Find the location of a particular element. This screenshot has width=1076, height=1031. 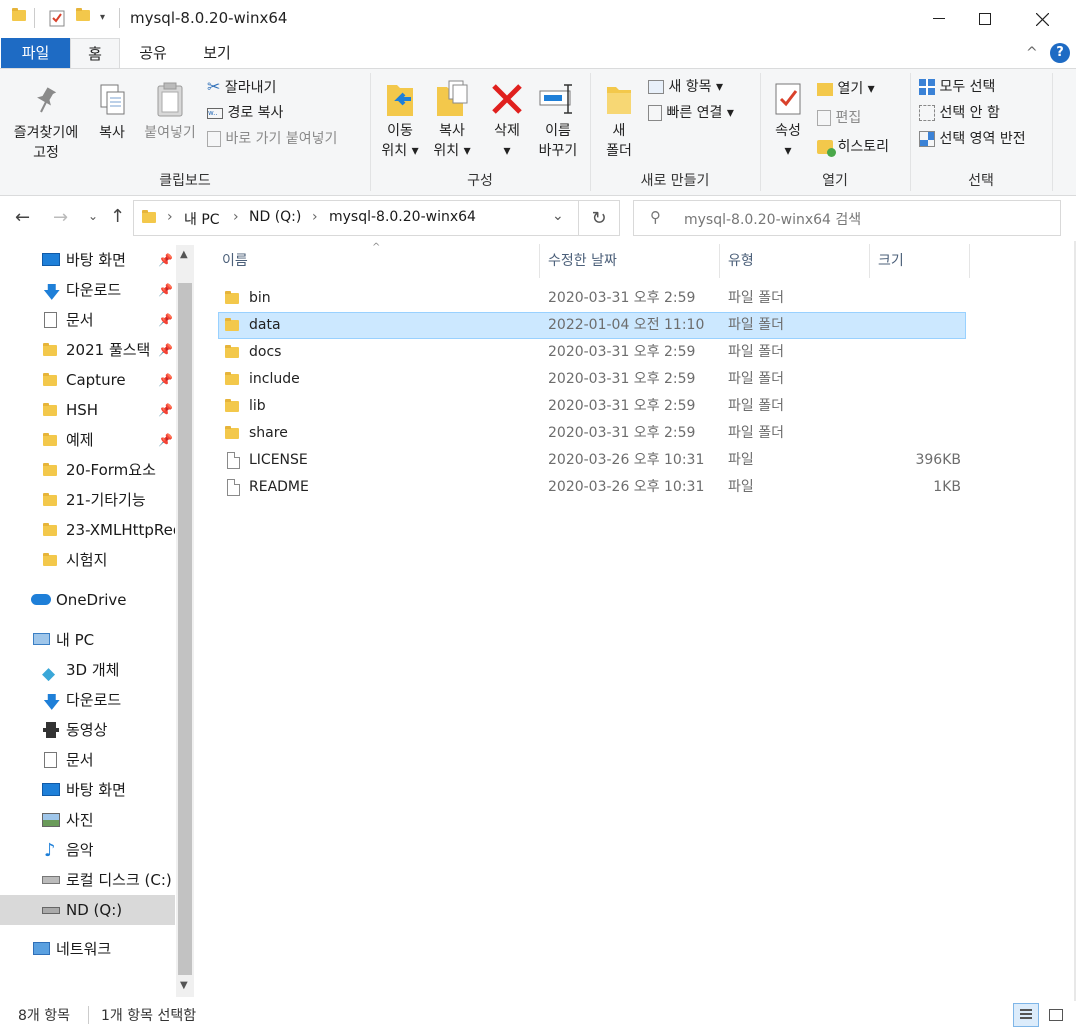

nav-item-onedrive: OneDrive is located at coordinates (87, 600).